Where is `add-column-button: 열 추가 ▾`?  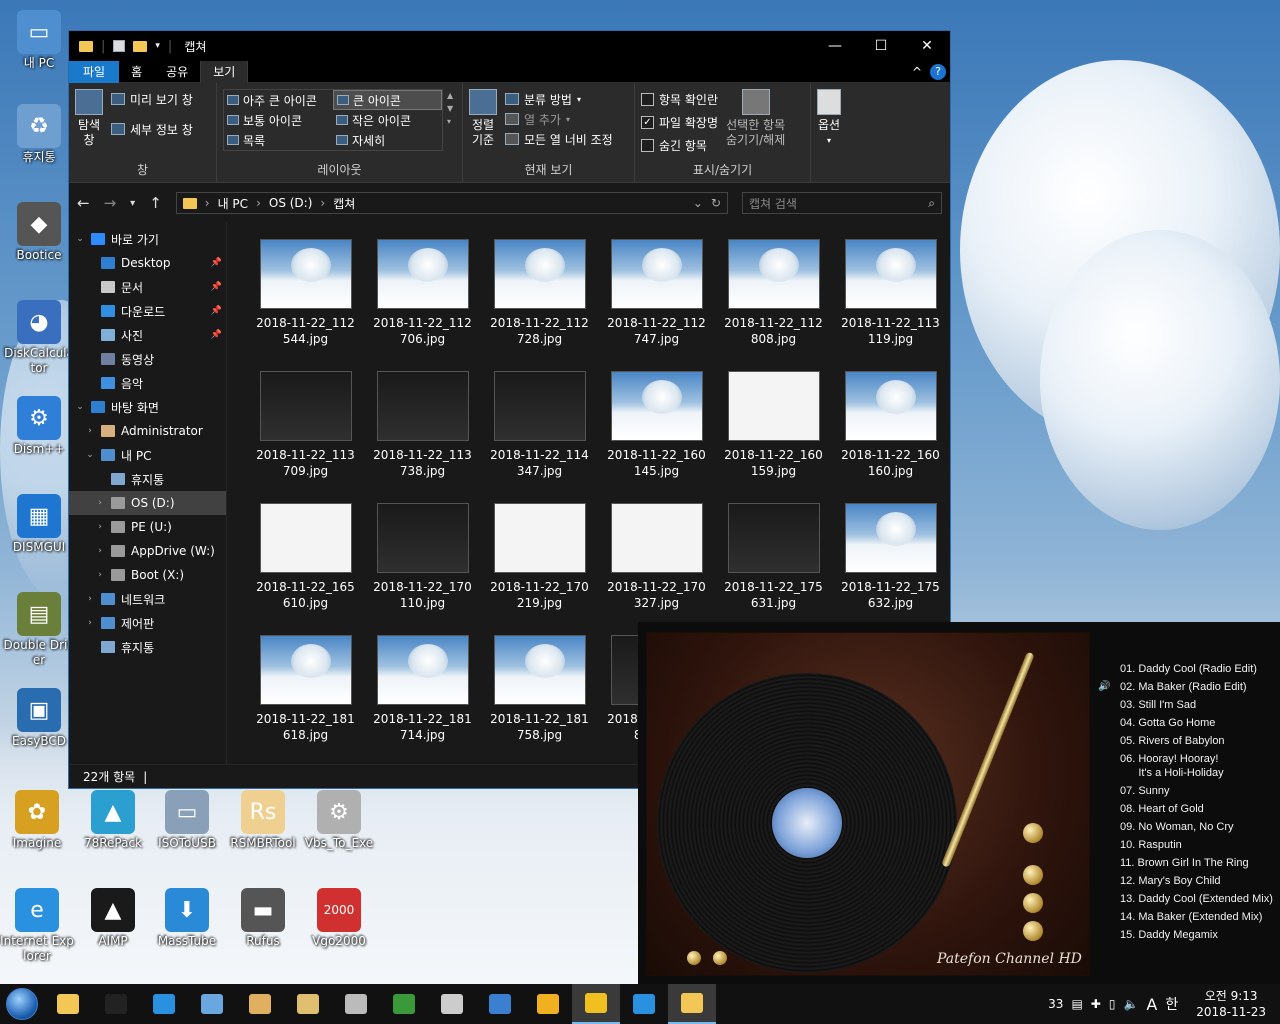 add-column-button: 열 추가 ▾ is located at coordinates (559, 119).